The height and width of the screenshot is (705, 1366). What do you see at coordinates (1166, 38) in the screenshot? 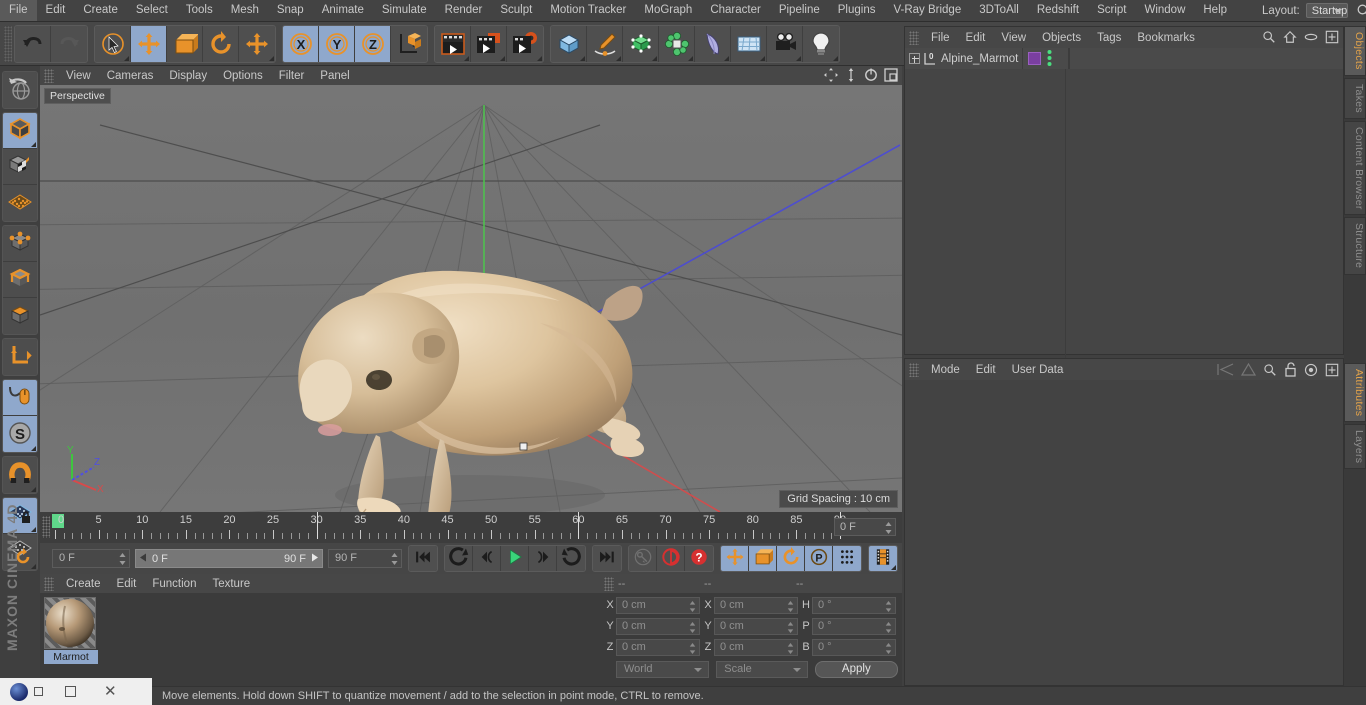
I see `object-manager-menu-bookmarks: Bookmarks` at bounding box center [1166, 38].